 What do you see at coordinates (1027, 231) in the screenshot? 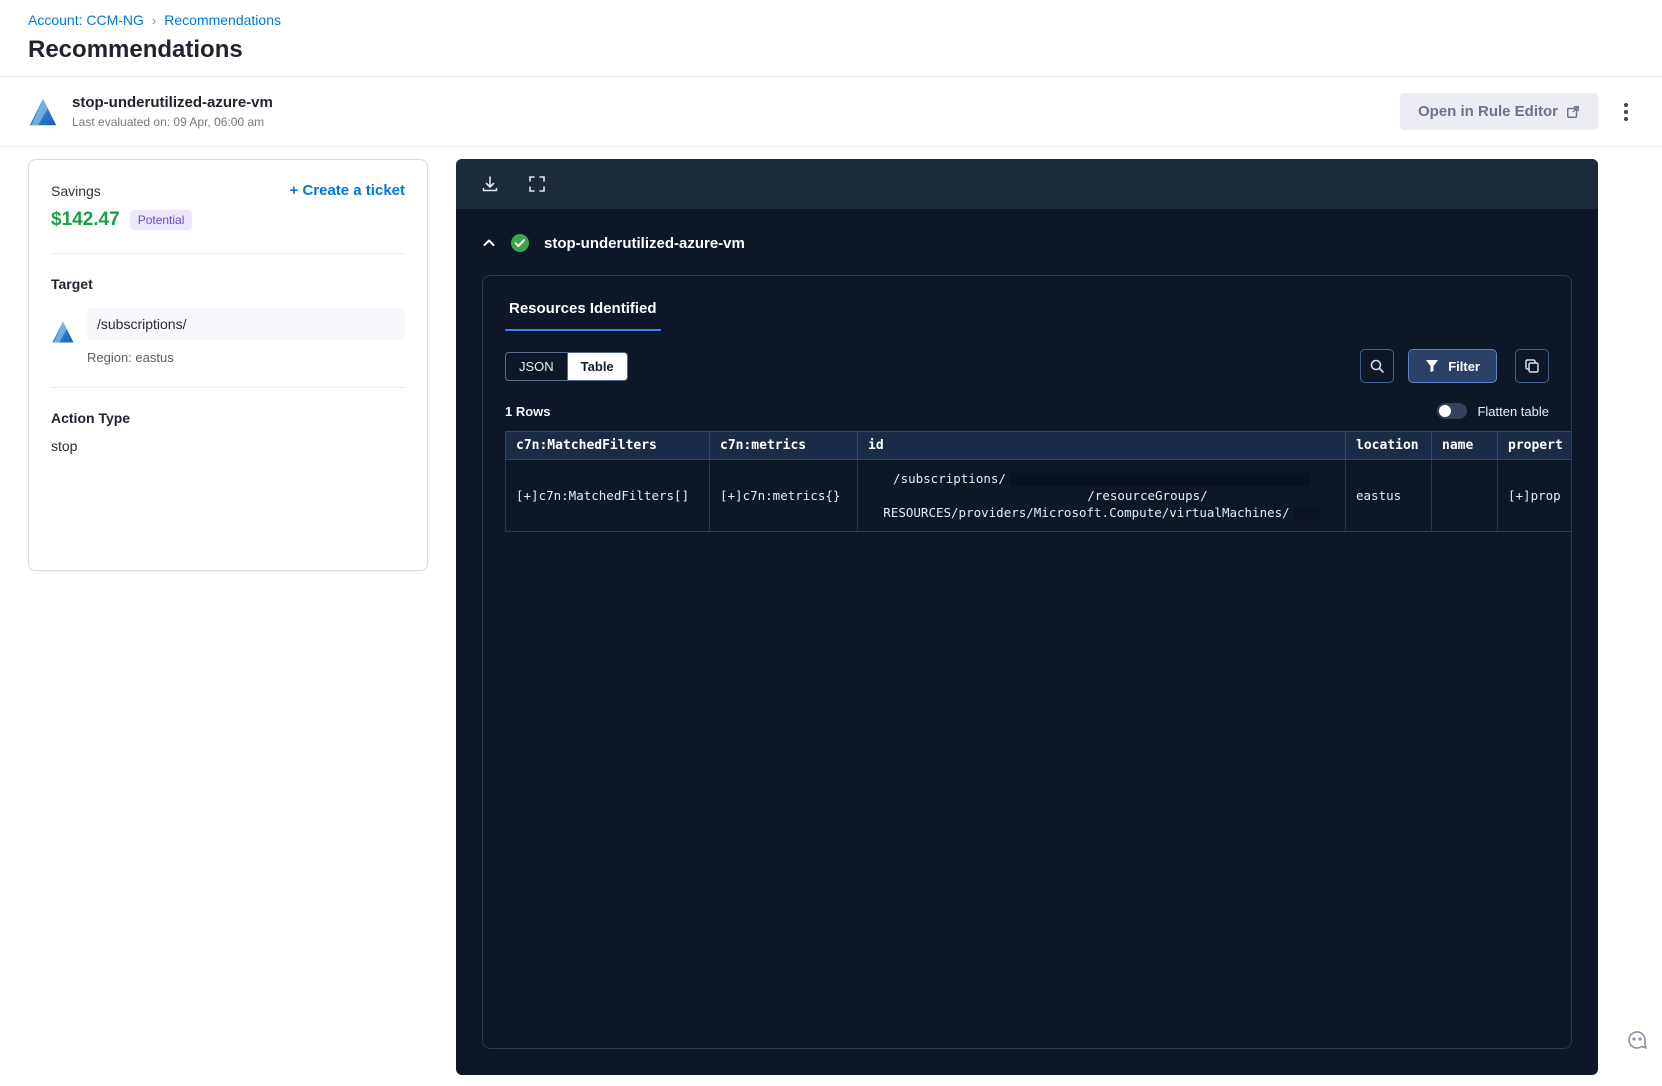
I see `rule-section-header: stop-underutilized-azure-vm` at bounding box center [1027, 231].